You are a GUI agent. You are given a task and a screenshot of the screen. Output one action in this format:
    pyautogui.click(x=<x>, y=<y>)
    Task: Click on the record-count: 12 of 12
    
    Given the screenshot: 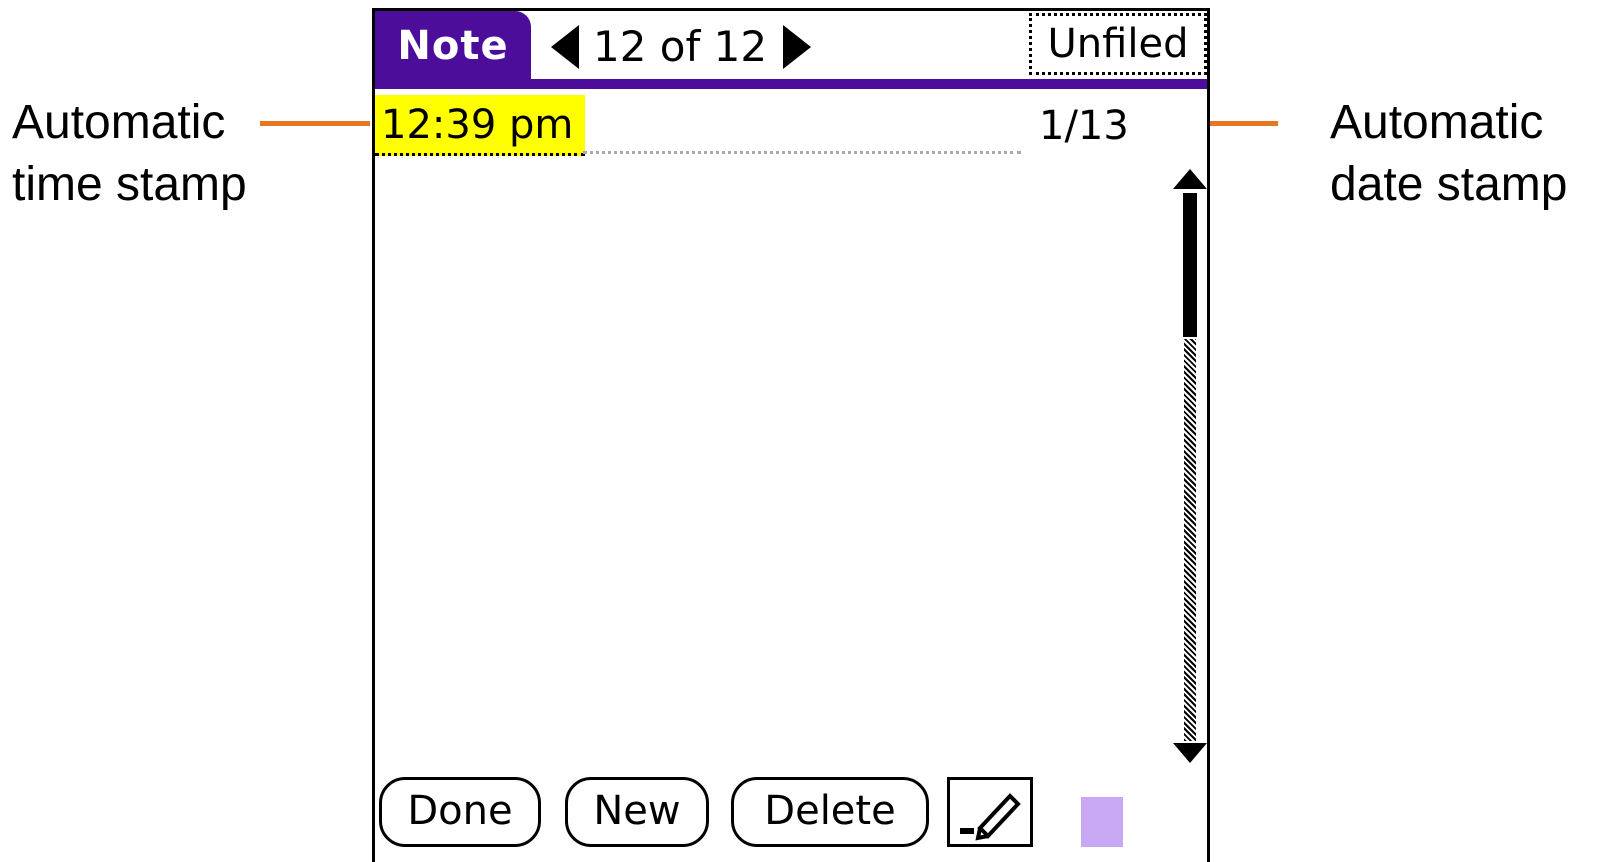 What is the action you would take?
    pyautogui.click(x=680, y=46)
    